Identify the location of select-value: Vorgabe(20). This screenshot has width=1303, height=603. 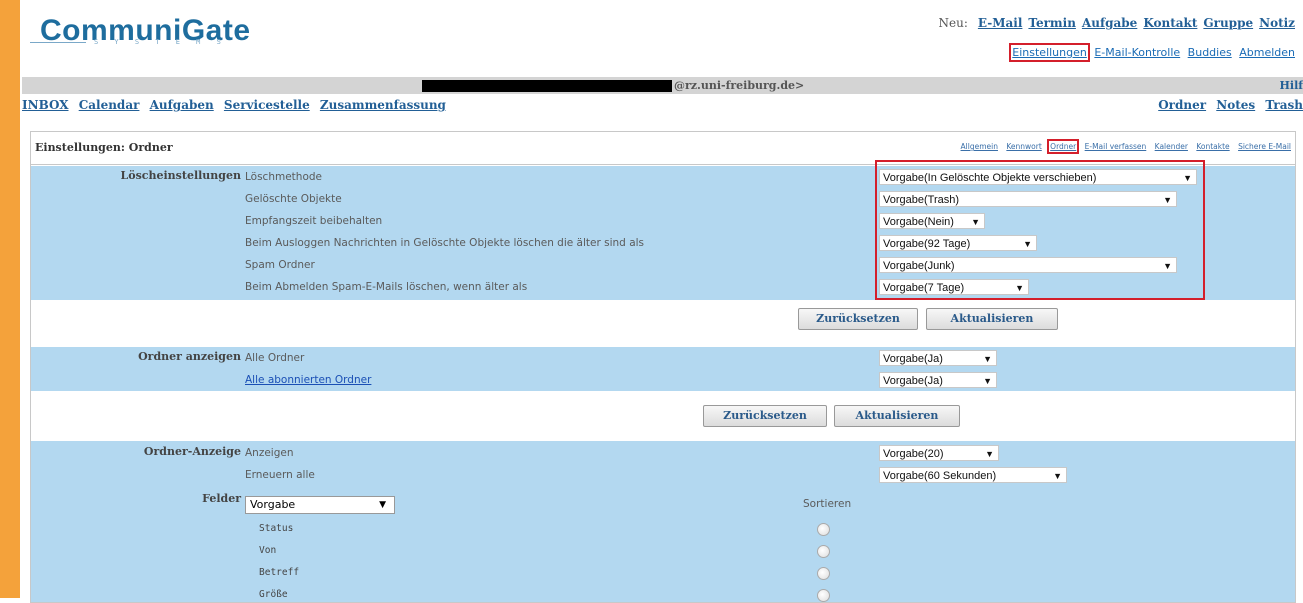
(913, 454).